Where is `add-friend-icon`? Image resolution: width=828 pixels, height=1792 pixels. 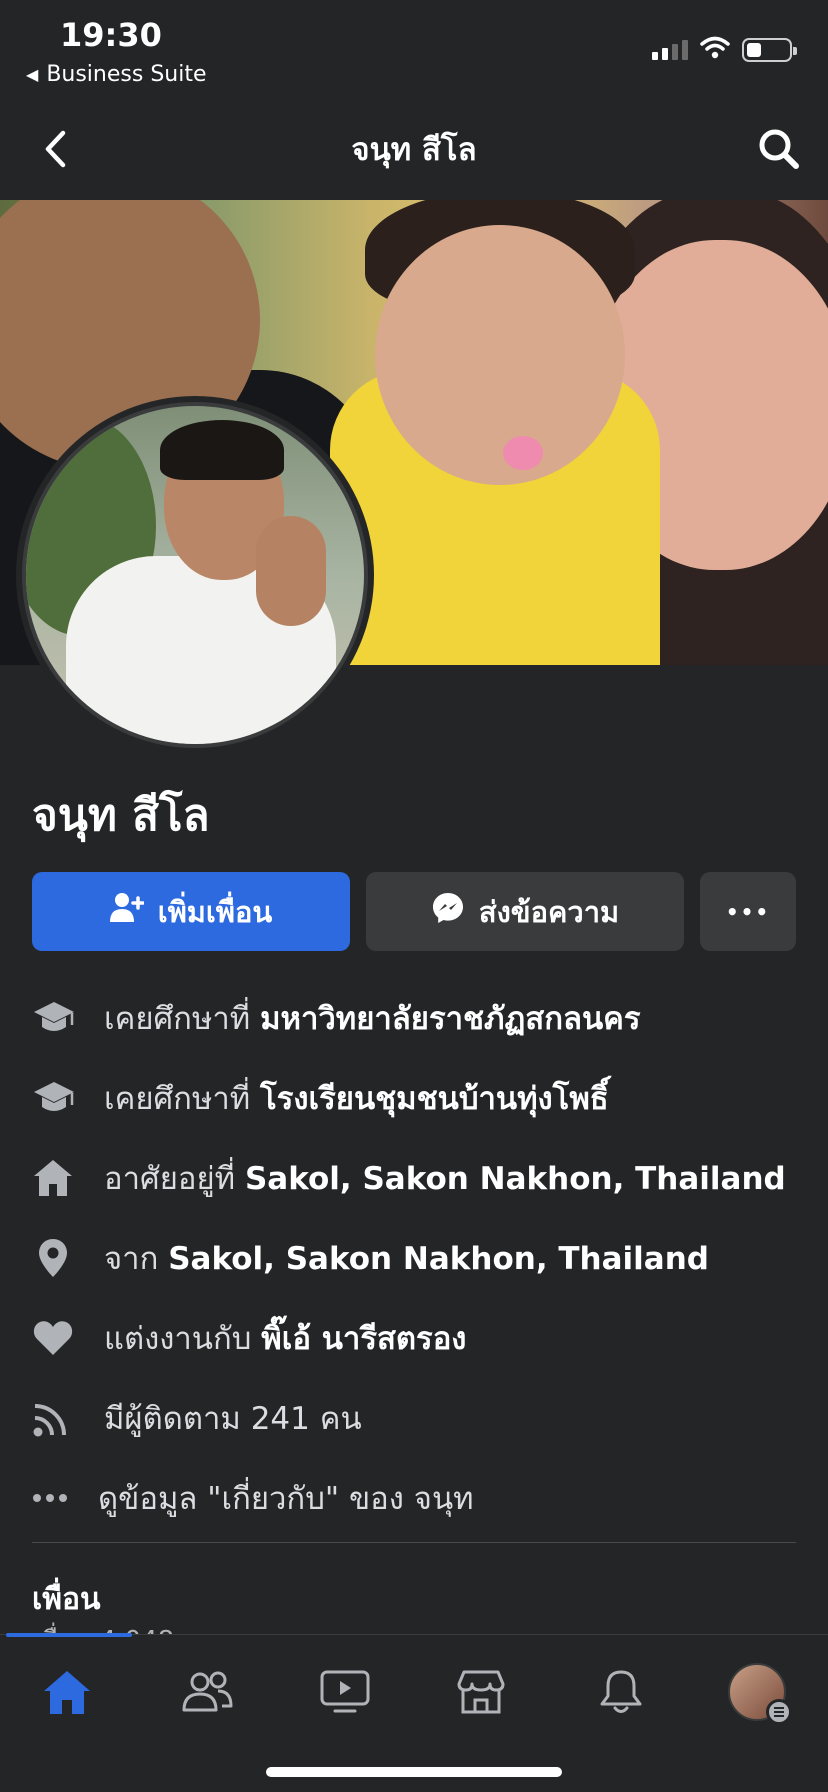 add-friend-icon is located at coordinates (127, 911).